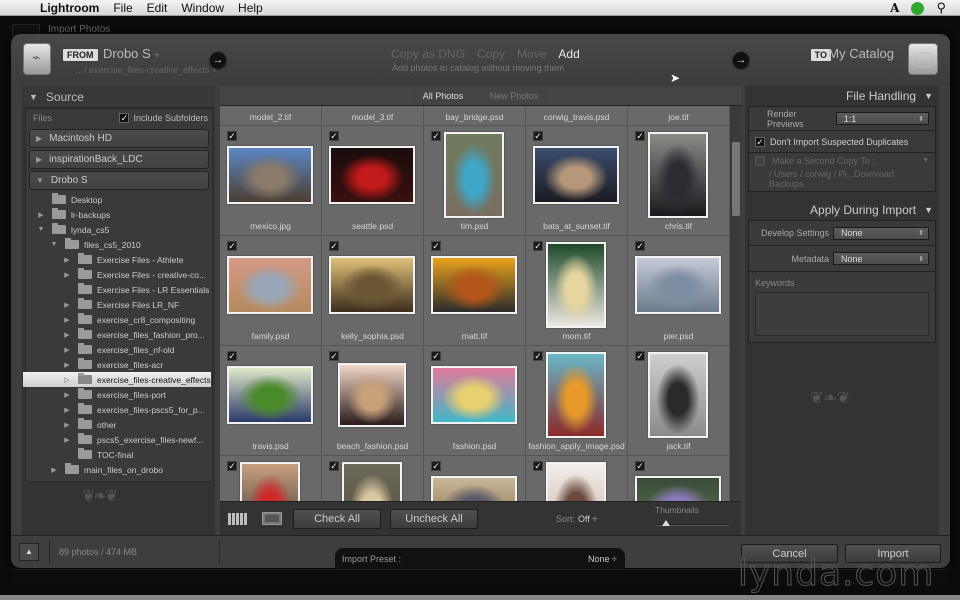  Describe the element at coordinates (119, 304) in the screenshot. I see `folder-tree-item: ▶ Exercise Files LR_NF` at that location.